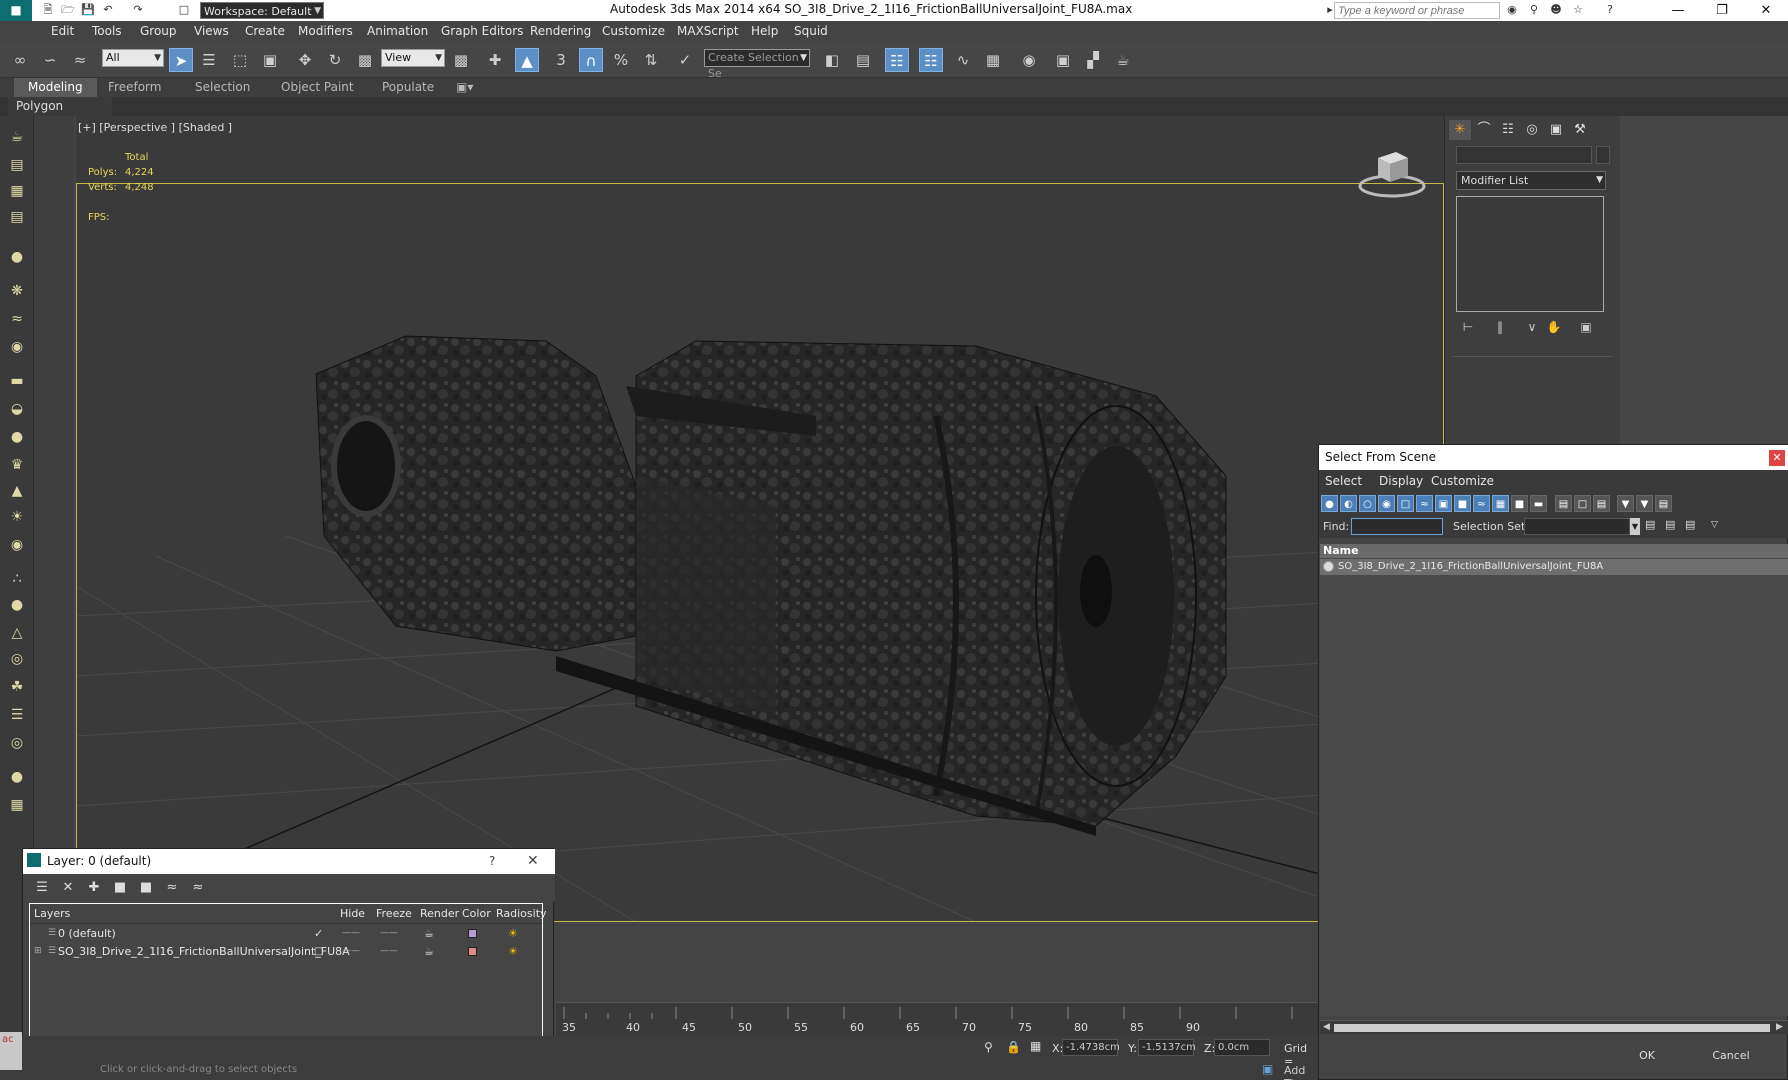 The width and height of the screenshot is (1788, 1080). What do you see at coordinates (1035, 1046) in the screenshot?
I see `absolute-mode-icon: ▦` at bounding box center [1035, 1046].